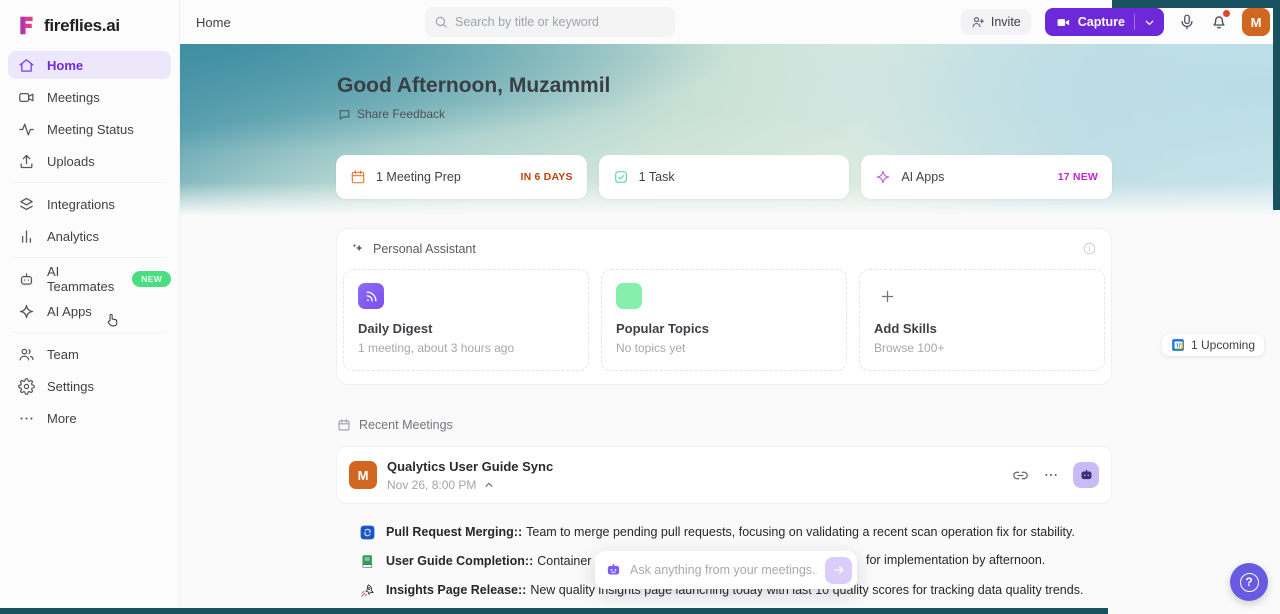 The height and width of the screenshot is (614, 1280). What do you see at coordinates (956, 560) in the screenshot?
I see `note-text-continued: for implementation by afternoon.` at bounding box center [956, 560].